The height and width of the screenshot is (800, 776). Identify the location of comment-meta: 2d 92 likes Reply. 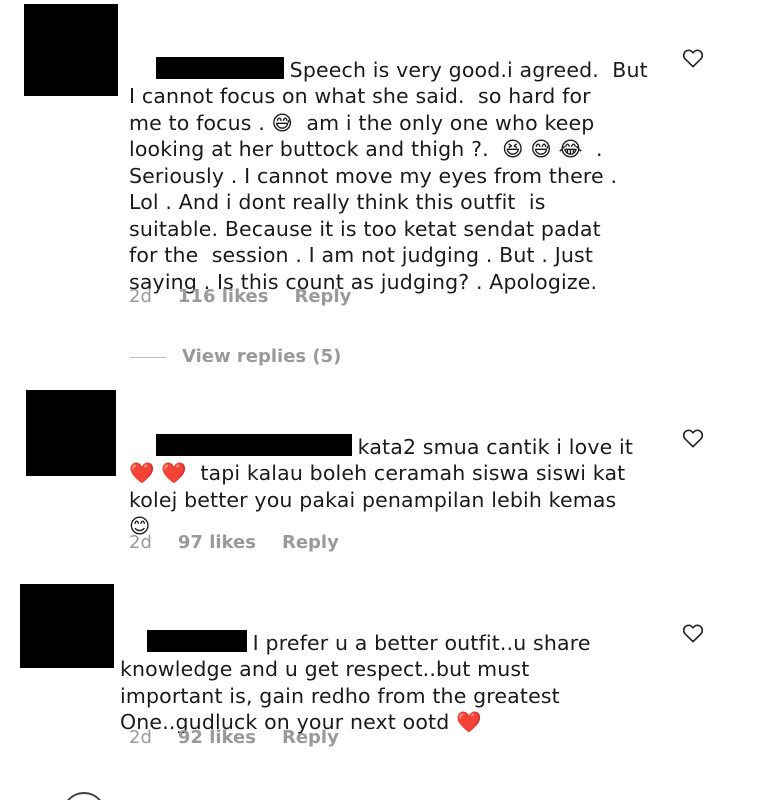
(247, 737).